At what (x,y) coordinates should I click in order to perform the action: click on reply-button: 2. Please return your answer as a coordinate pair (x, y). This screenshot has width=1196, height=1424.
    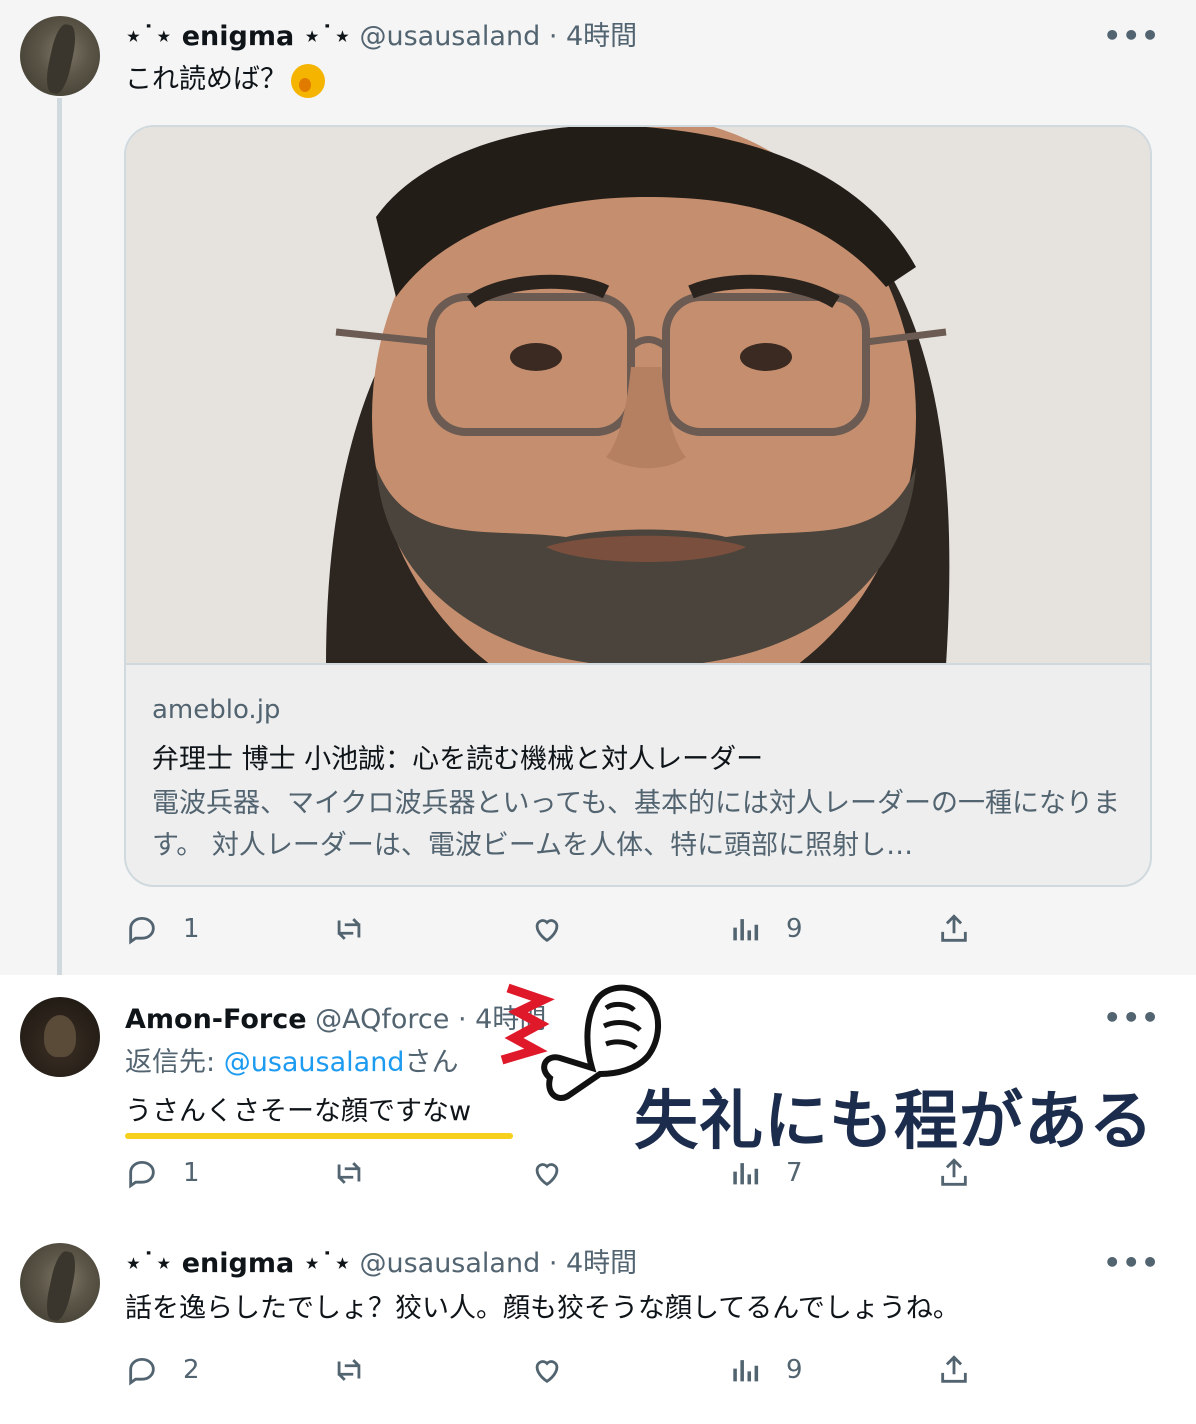
    Looking at the image, I should click on (162, 1370).